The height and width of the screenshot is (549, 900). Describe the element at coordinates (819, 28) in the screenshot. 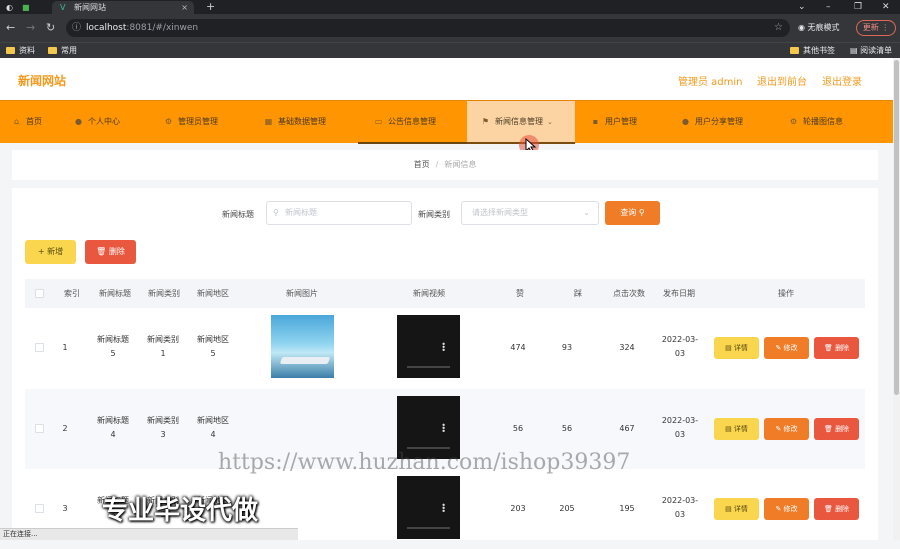

I see `incognito-indicator: ◉ 无痕模式` at that location.